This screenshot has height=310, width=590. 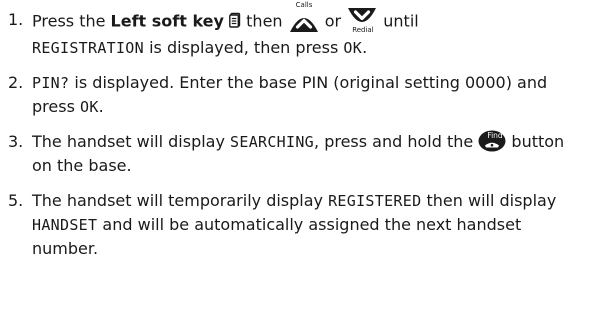 I want to click on step-number: 2., so click(x=16, y=82).